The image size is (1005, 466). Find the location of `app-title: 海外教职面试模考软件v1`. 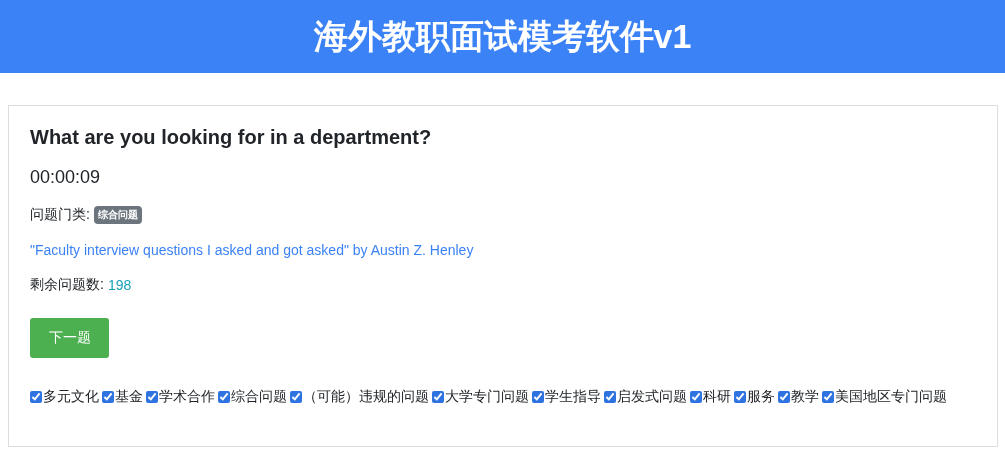

app-title: 海外教职面试模考软件v1 is located at coordinates (502, 36).